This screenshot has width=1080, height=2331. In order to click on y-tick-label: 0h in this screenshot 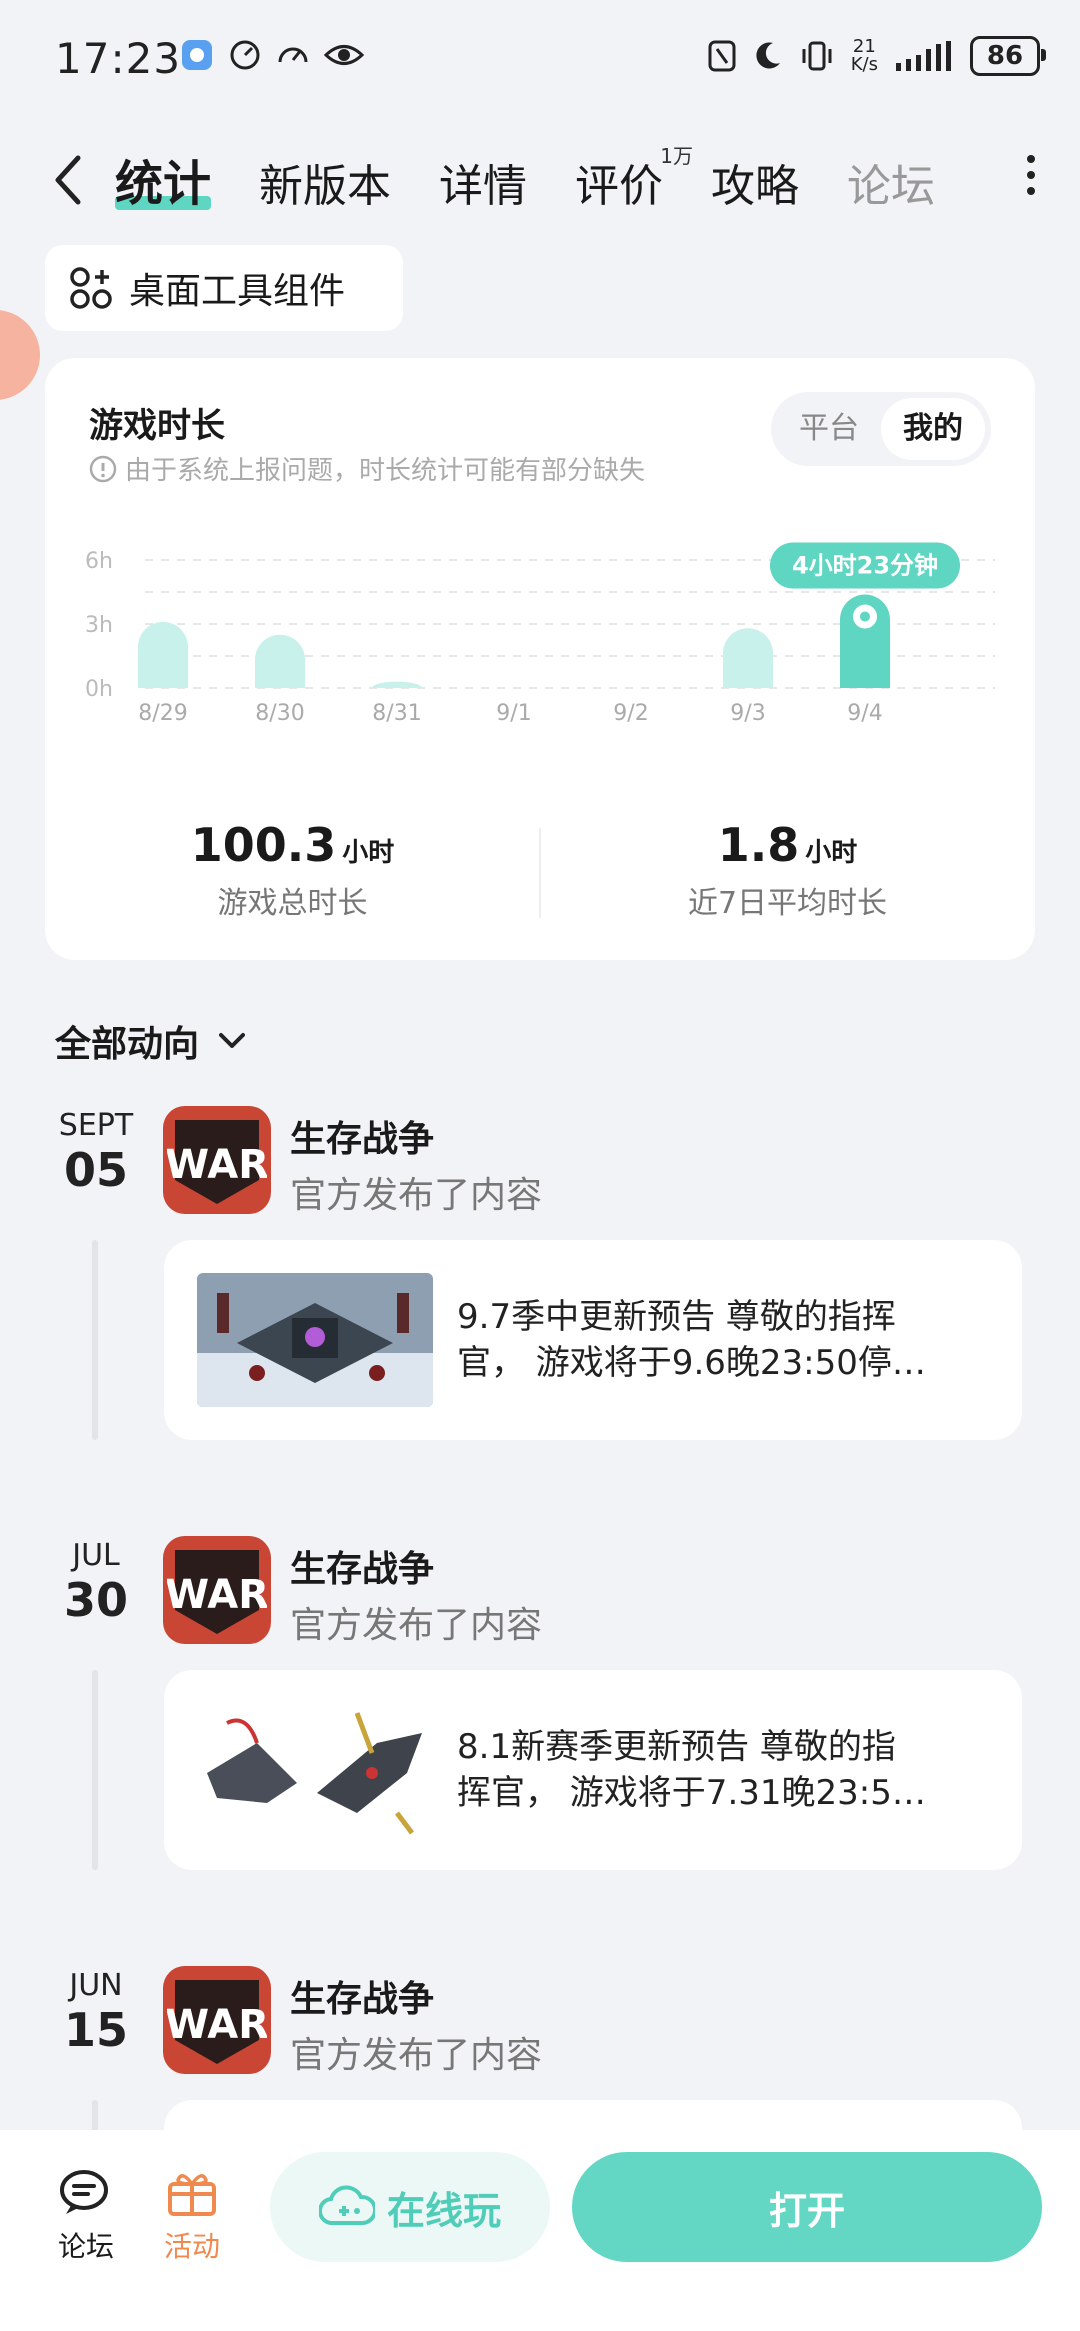, I will do `click(99, 689)`.